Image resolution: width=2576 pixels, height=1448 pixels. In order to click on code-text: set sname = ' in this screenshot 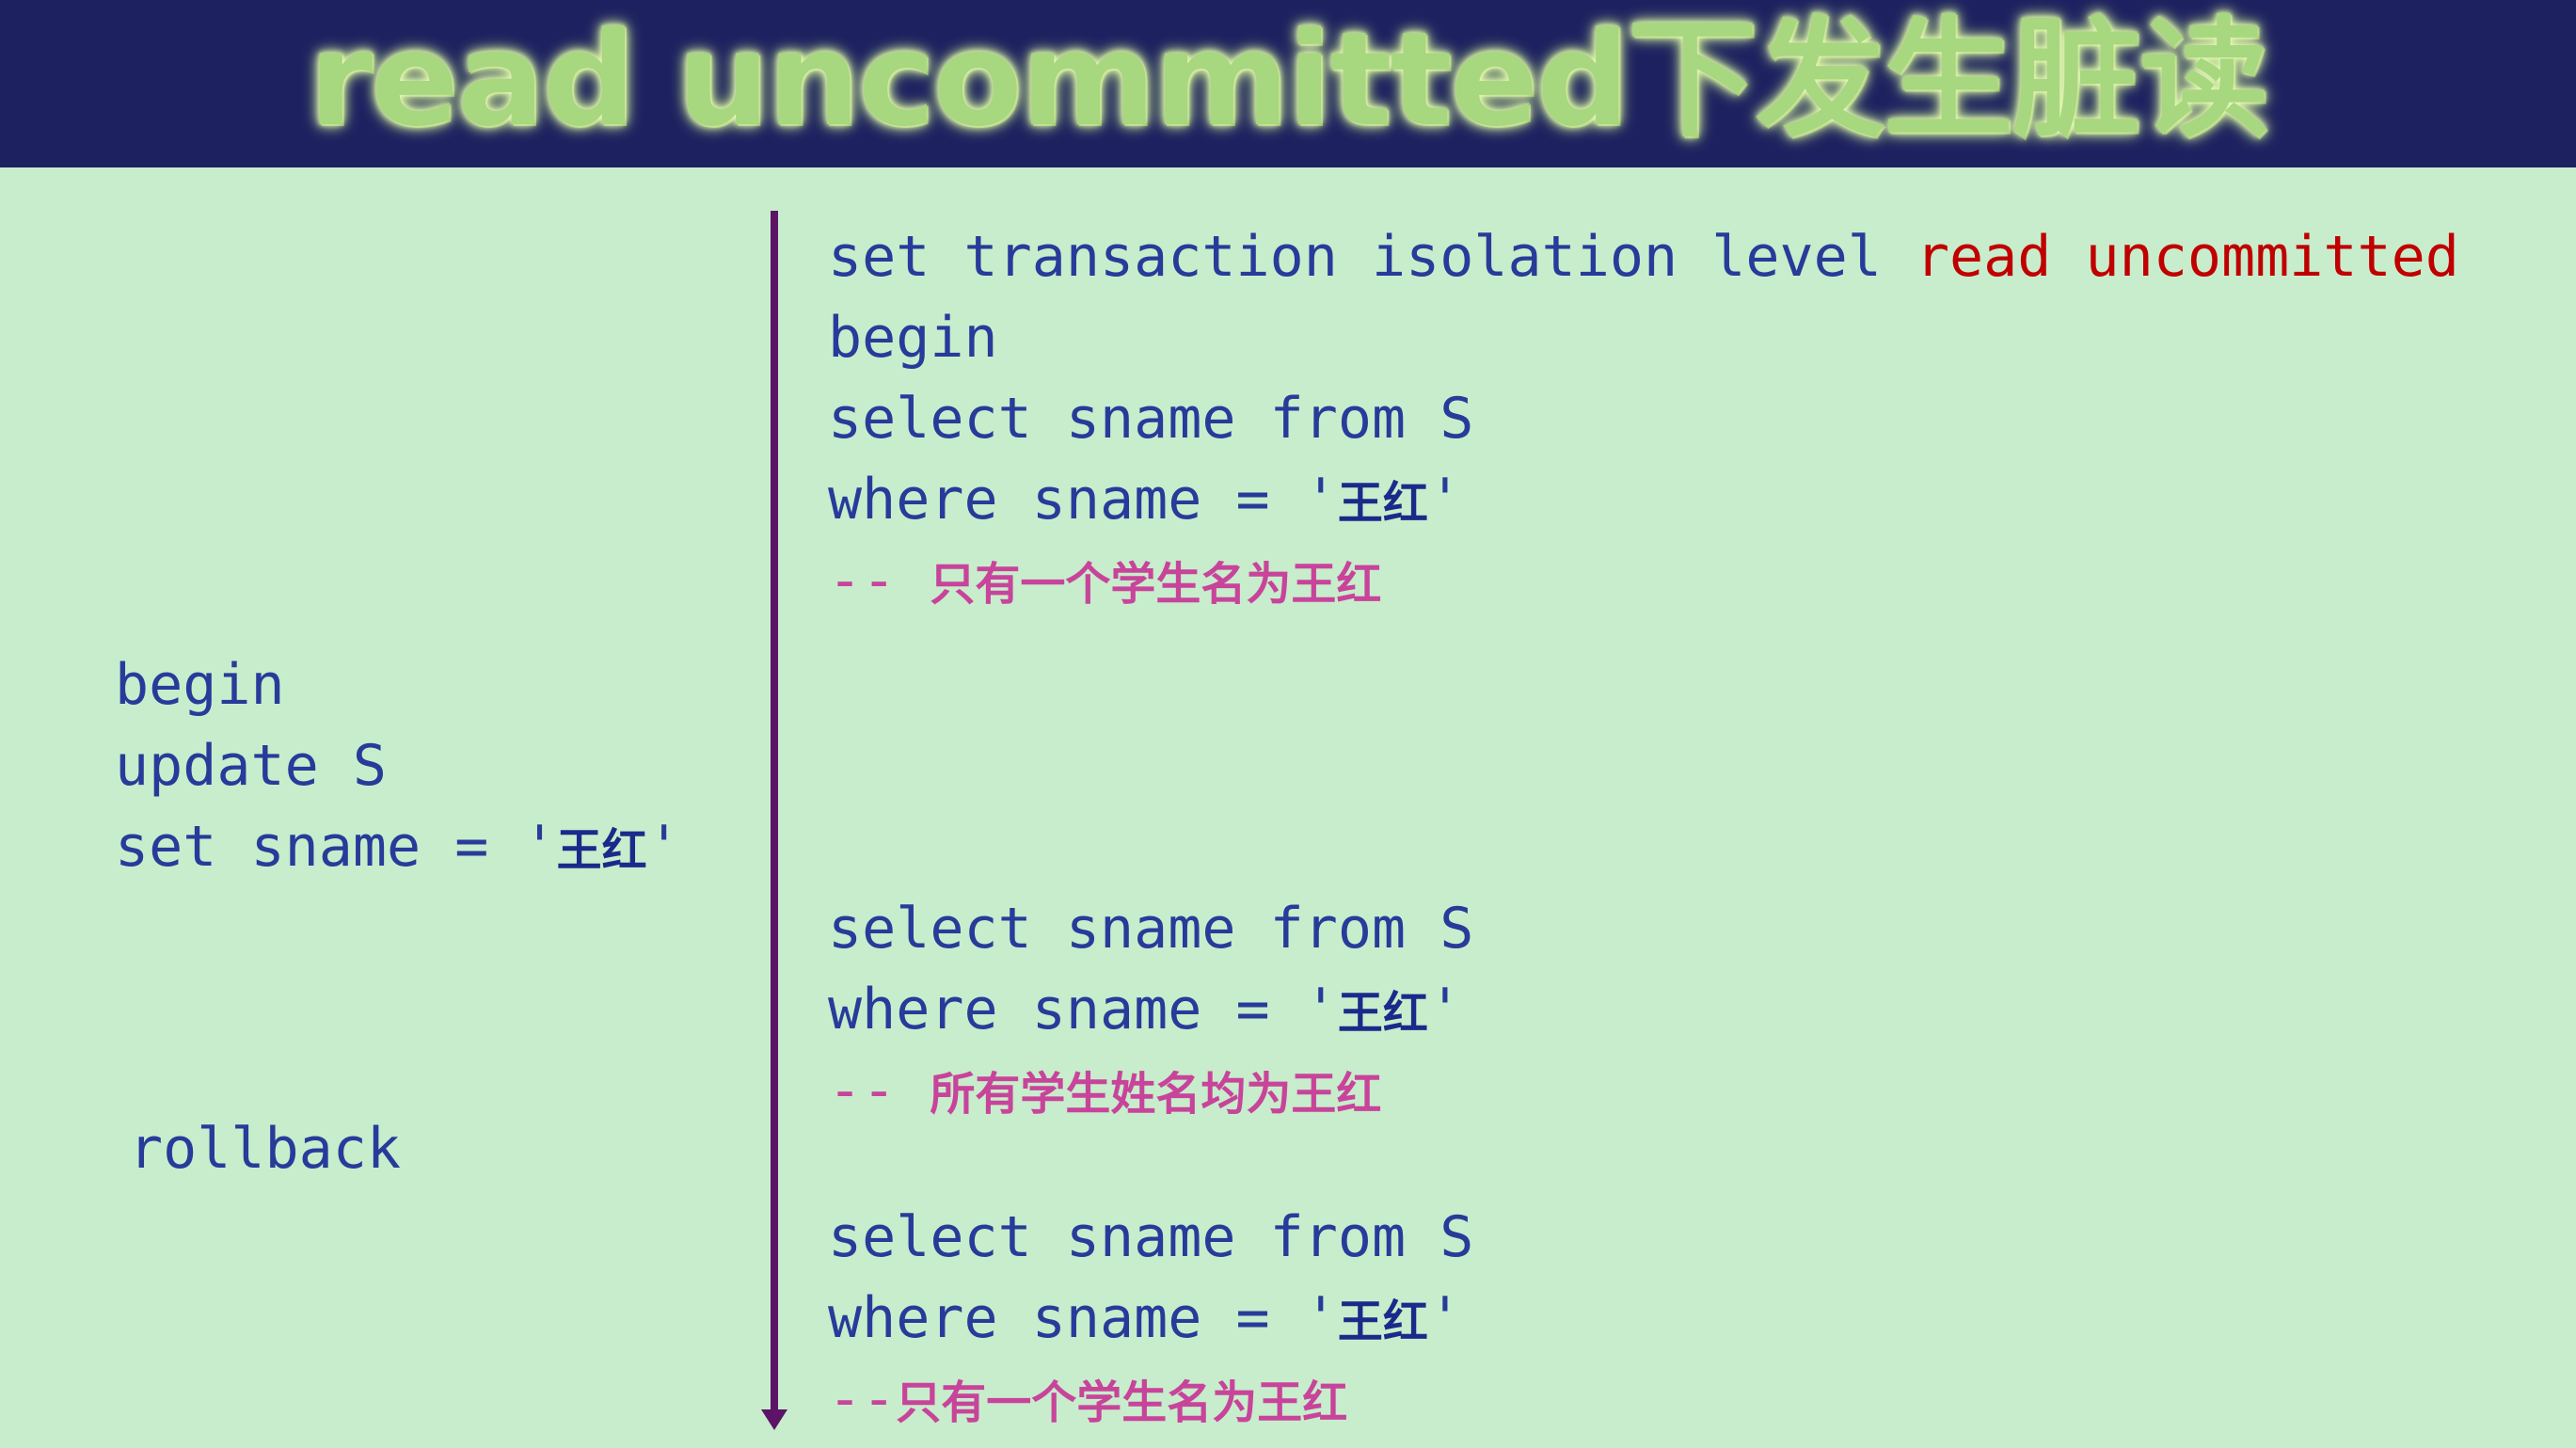, I will do `click(336, 847)`.